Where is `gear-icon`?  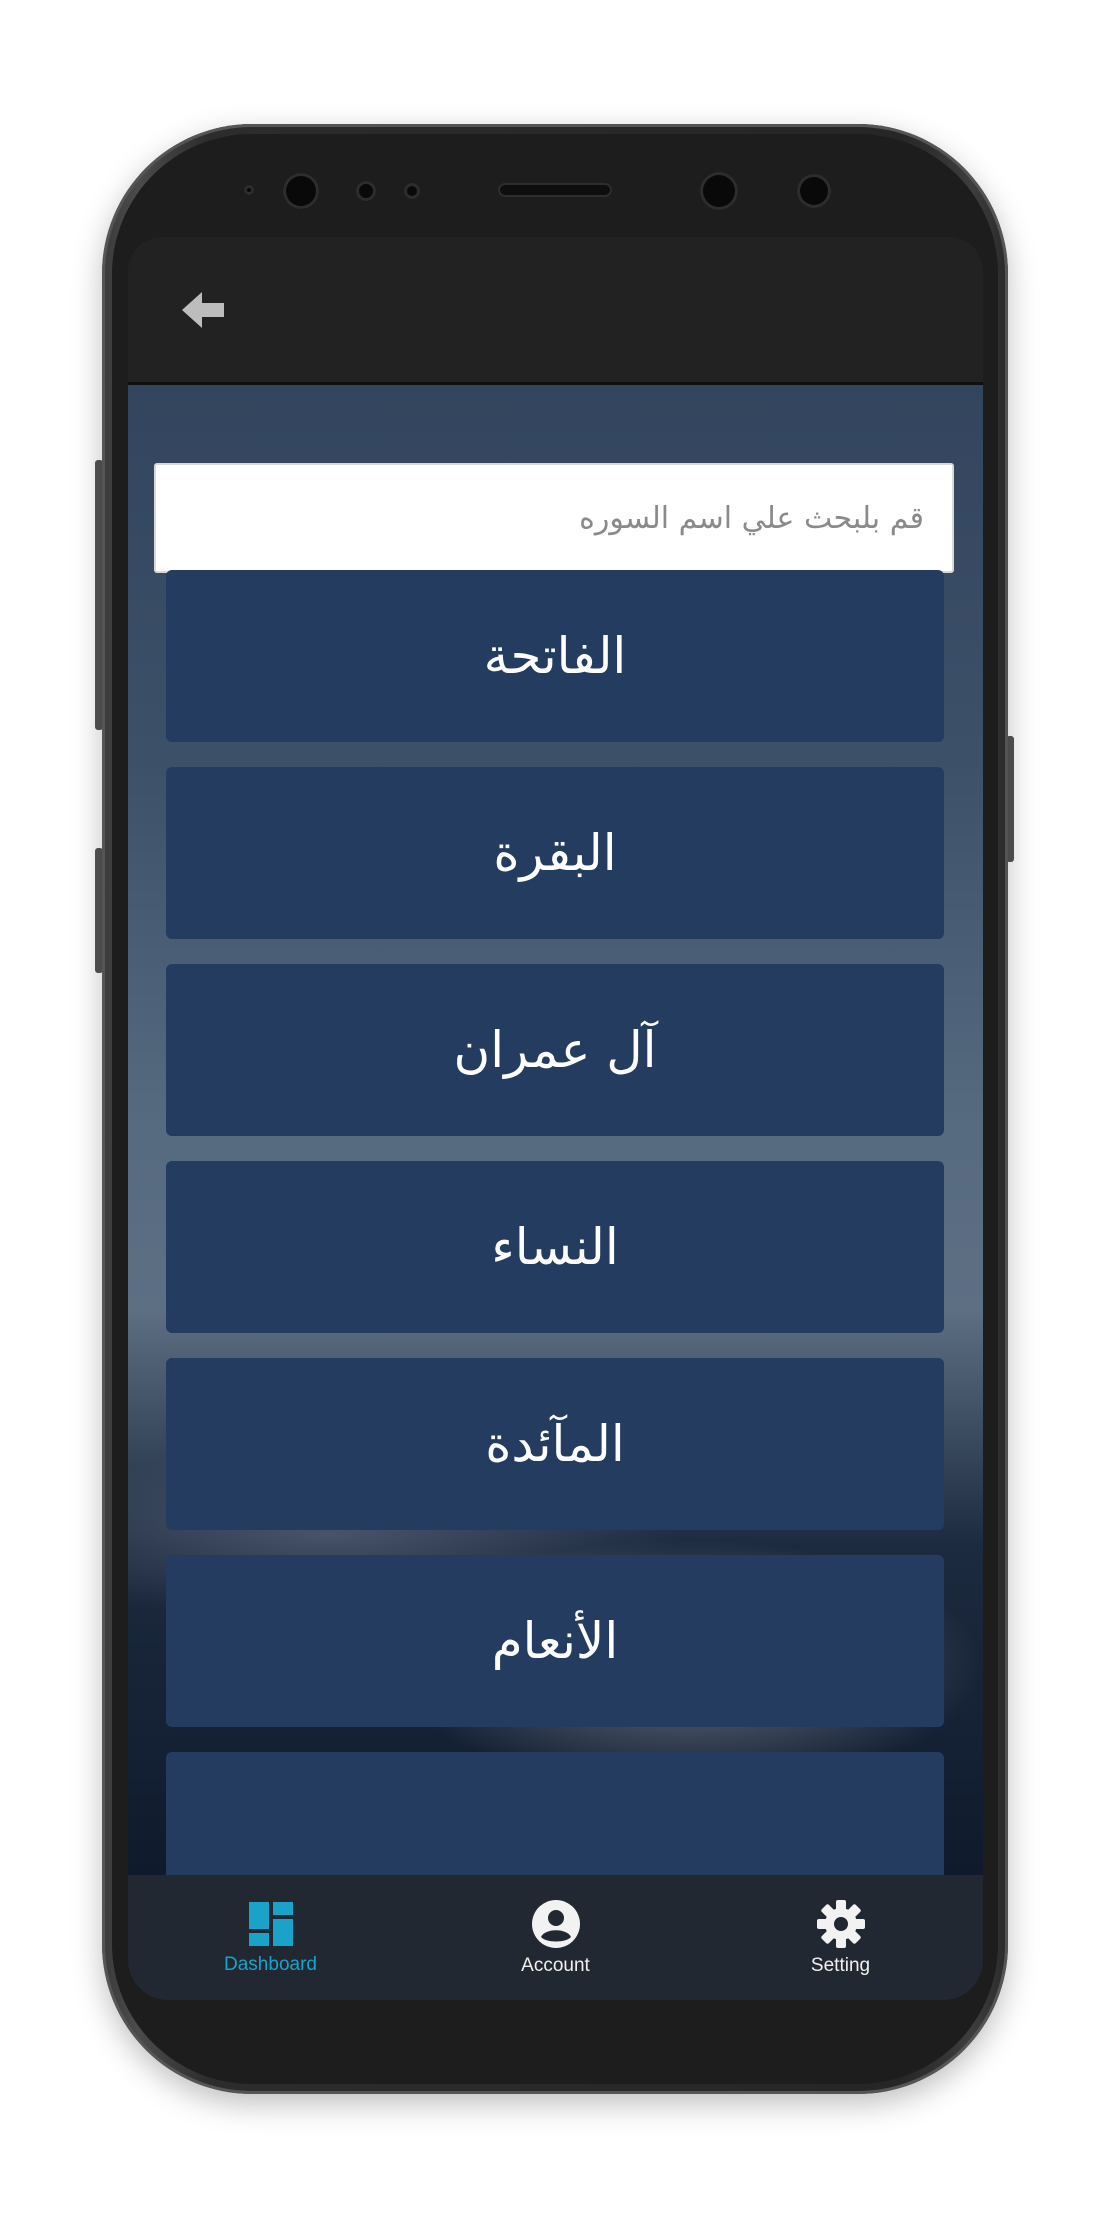 gear-icon is located at coordinates (840, 1923).